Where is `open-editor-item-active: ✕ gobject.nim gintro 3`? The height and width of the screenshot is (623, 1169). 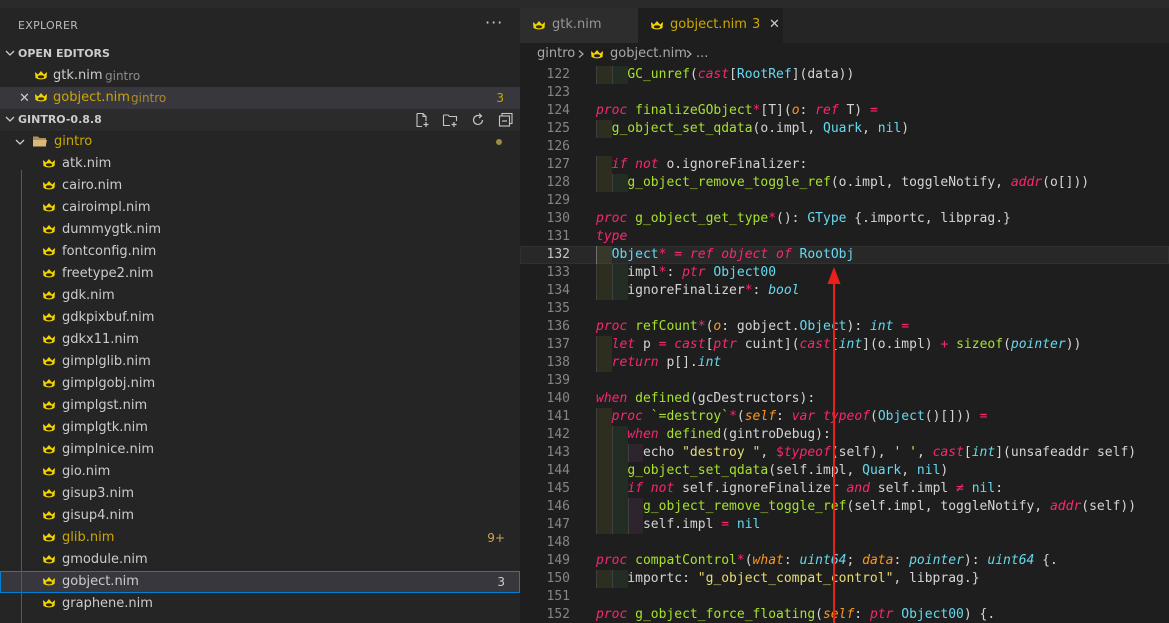
open-editor-item-active: ✕ gobject.nim gintro 3 is located at coordinates (260, 98).